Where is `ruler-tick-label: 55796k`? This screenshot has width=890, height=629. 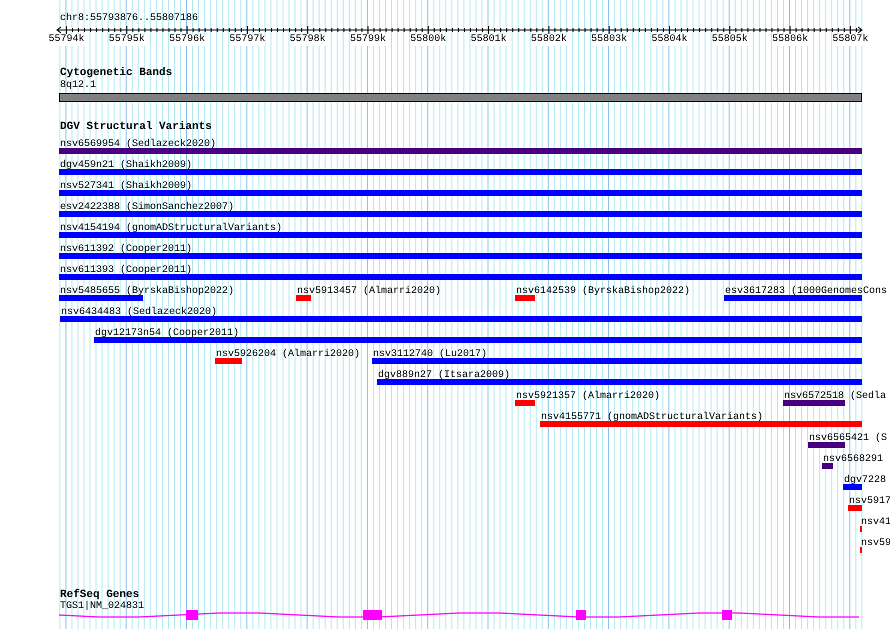 ruler-tick-label: 55796k is located at coordinates (187, 40).